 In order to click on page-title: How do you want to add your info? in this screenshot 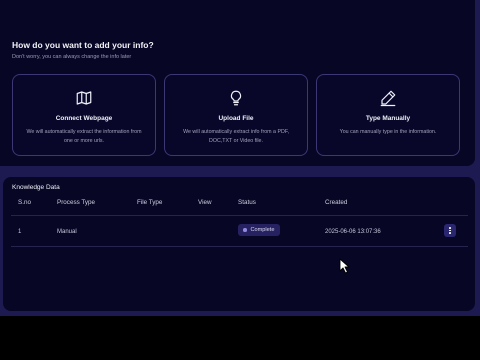, I will do `click(83, 45)`.